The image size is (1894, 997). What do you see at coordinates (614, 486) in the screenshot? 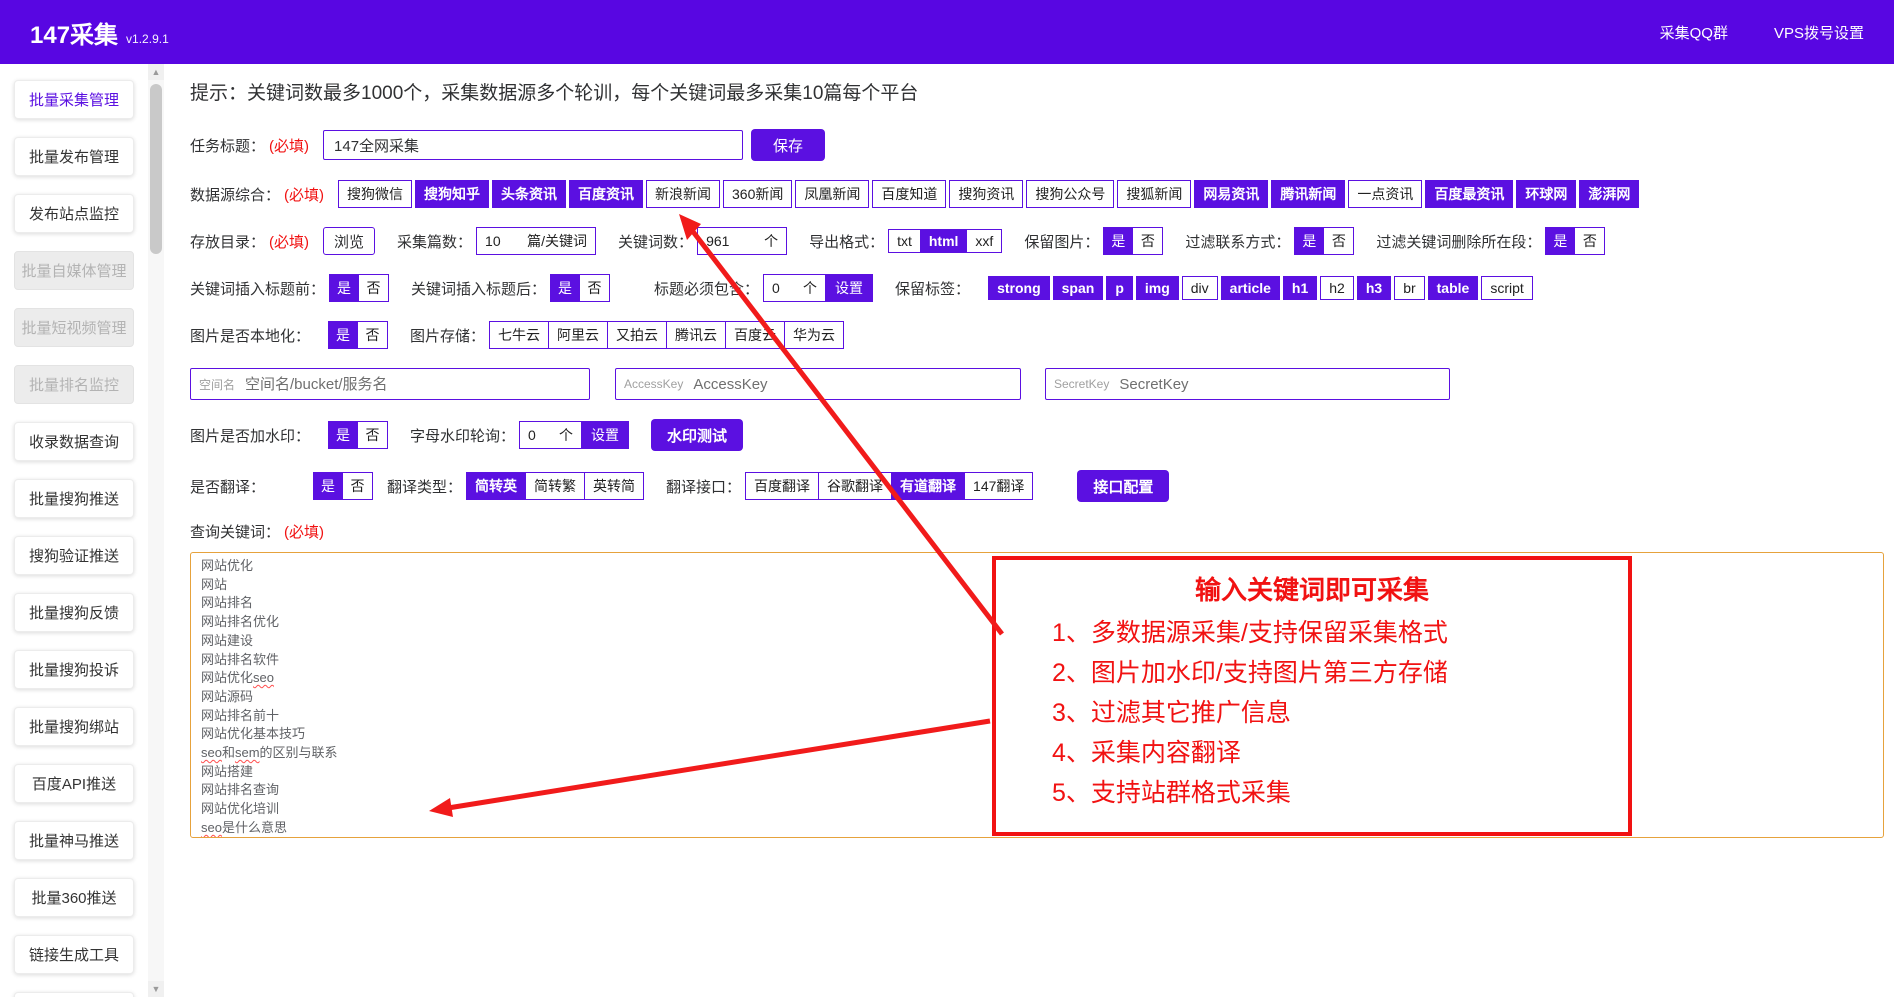
I see `translate-type-option: 英转简` at bounding box center [614, 486].